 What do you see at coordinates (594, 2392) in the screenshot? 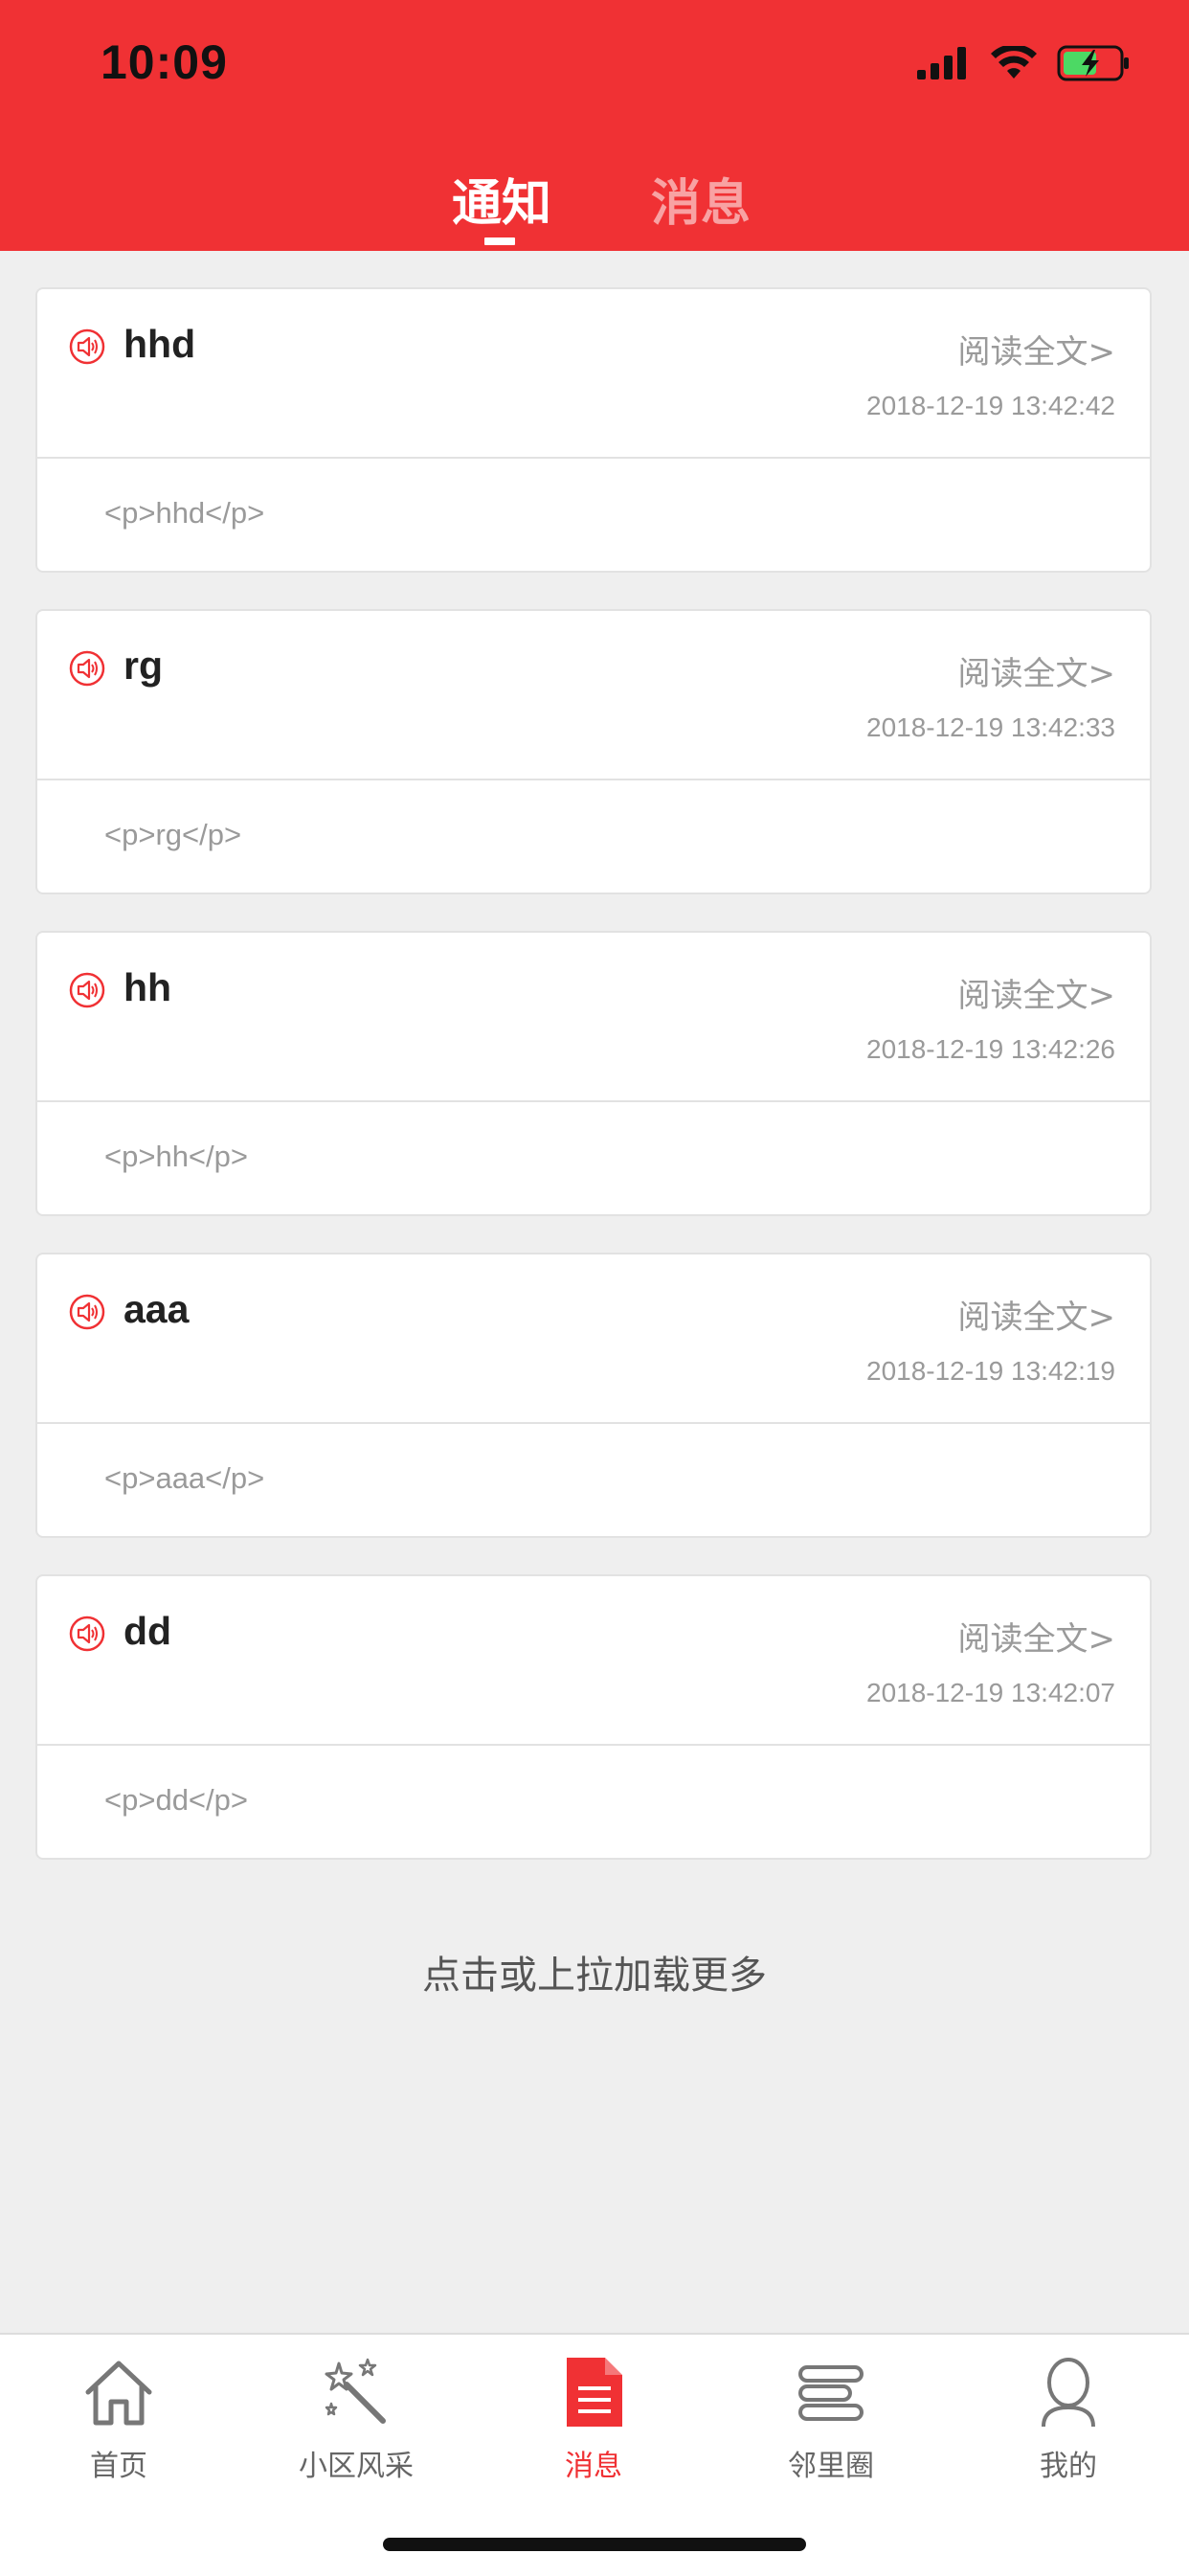
I see `document-icon` at bounding box center [594, 2392].